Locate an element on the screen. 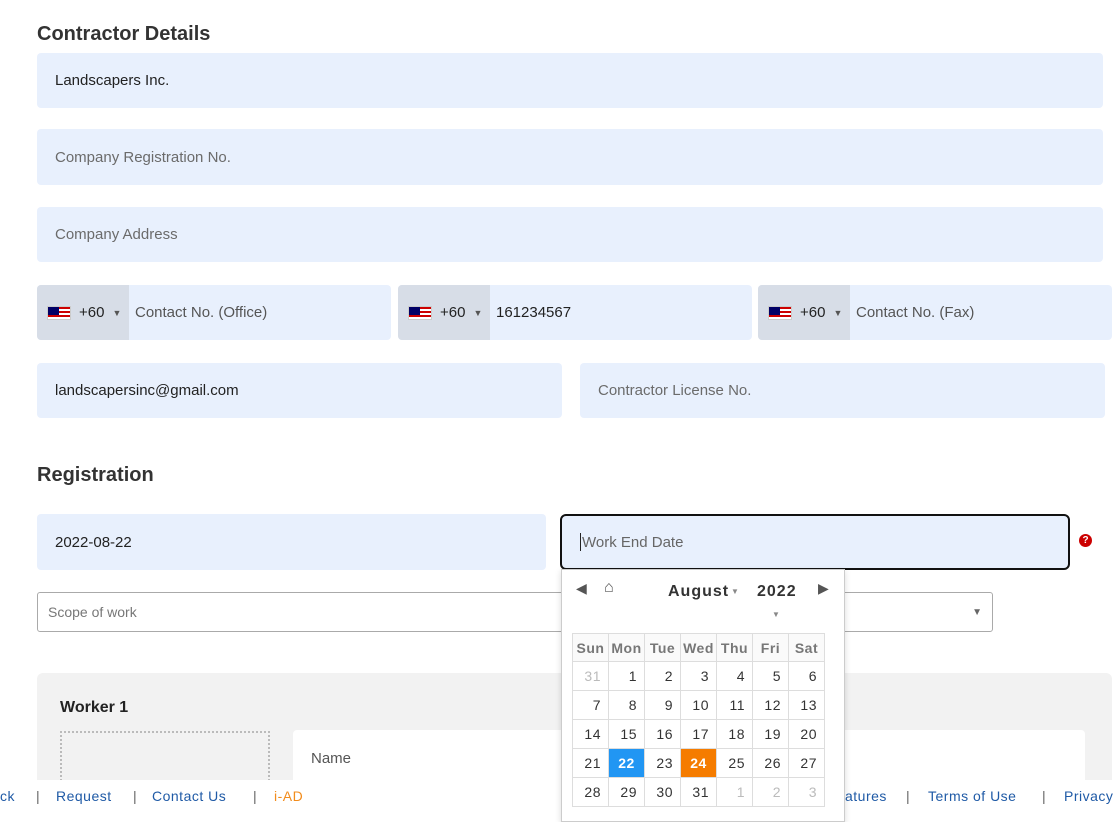 The width and height of the screenshot is (1120, 822). calendar-day: 10 is located at coordinates (698, 705).